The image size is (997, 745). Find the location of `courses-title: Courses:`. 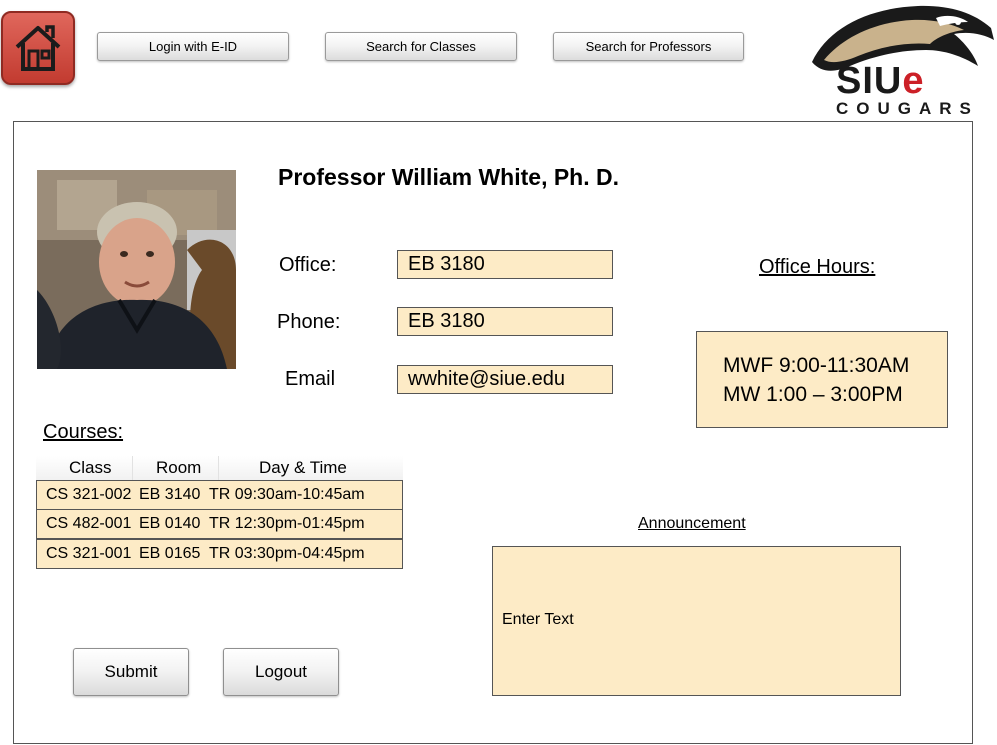

courses-title: Courses: is located at coordinates (83, 432).